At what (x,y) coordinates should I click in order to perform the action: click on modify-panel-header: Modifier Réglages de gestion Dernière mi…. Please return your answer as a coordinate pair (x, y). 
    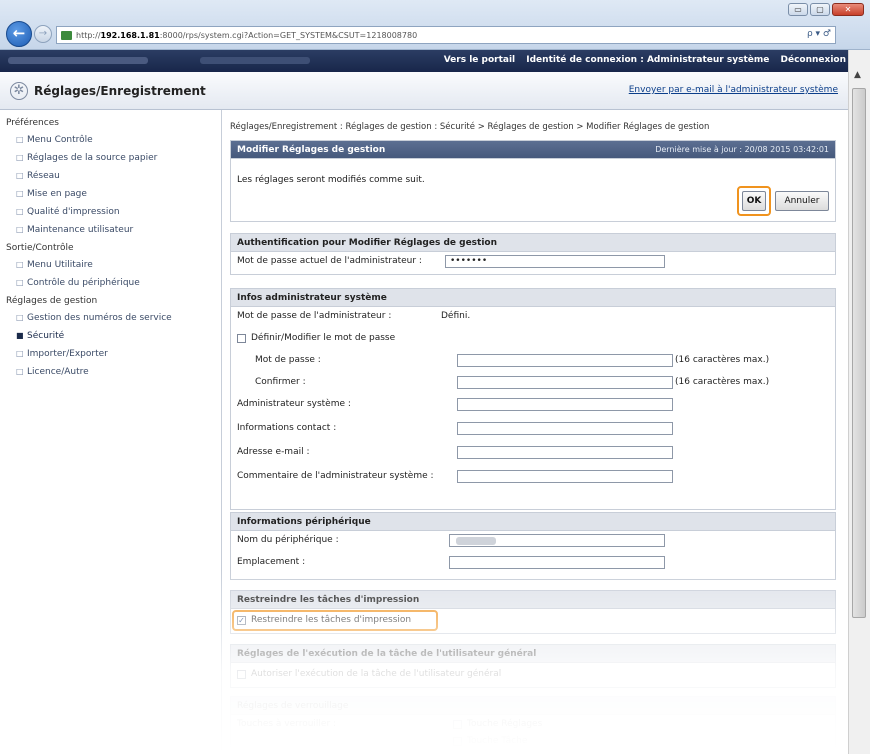
    Looking at the image, I should click on (533, 150).